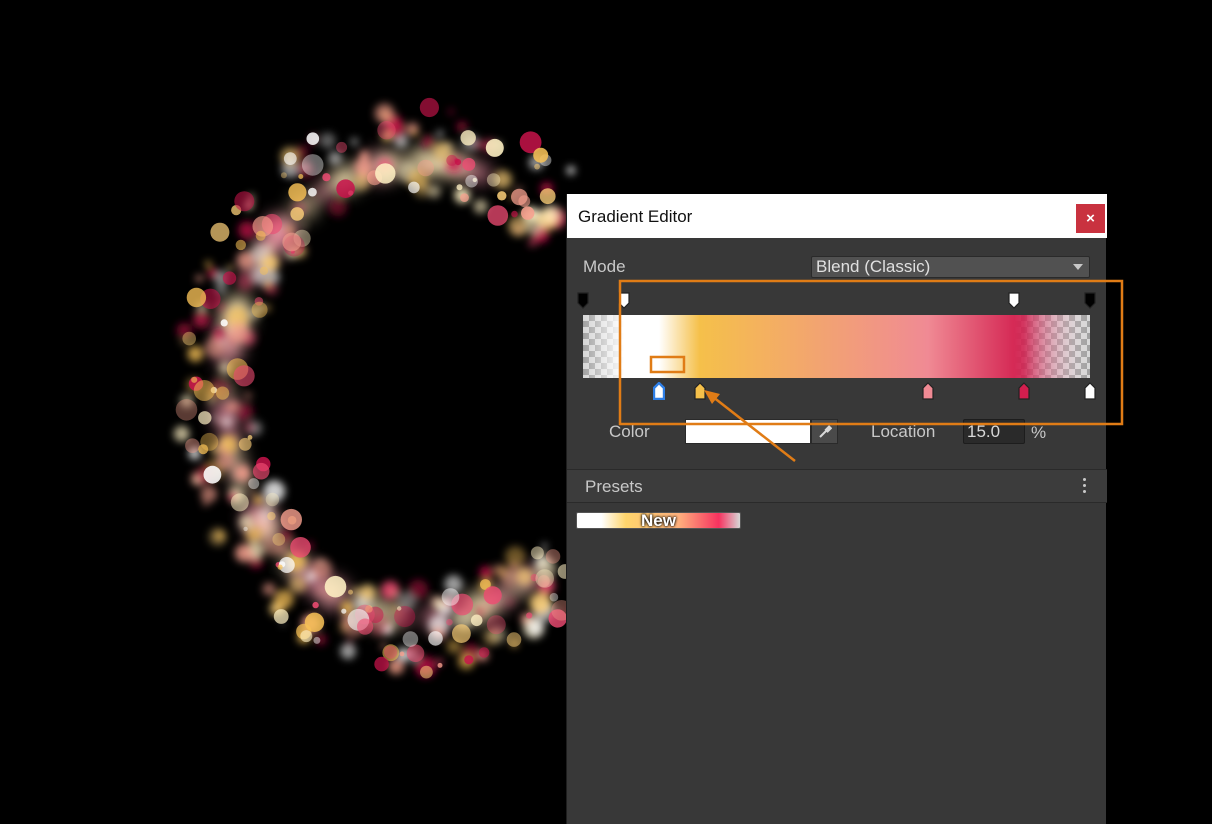  I want to click on eyedropper-icon, so click(825, 431).